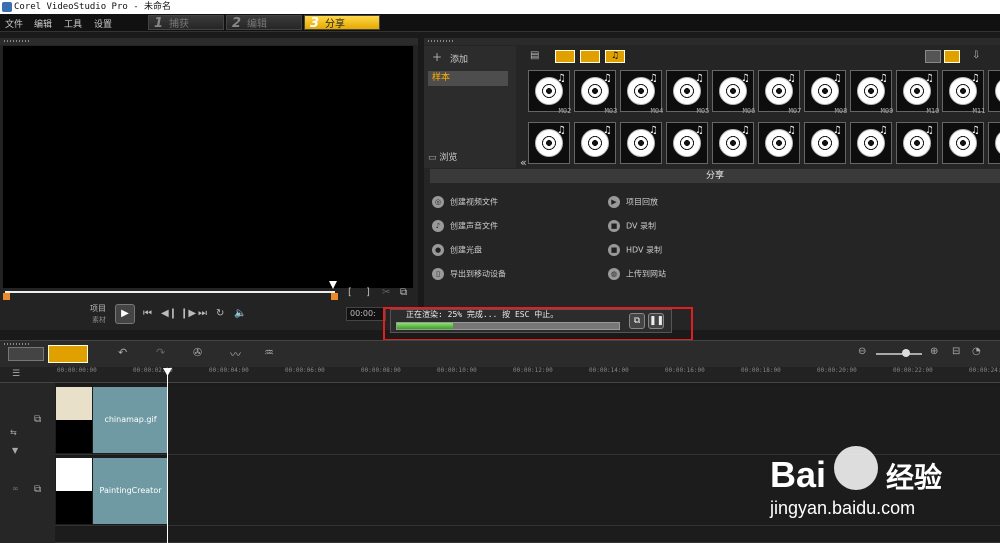  I want to click on image-filter-icon, so click(590, 56).